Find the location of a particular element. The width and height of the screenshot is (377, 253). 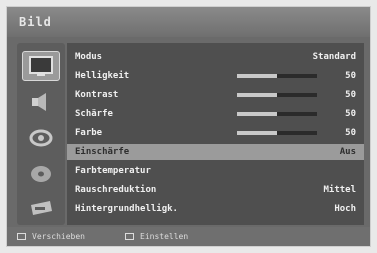

row-value: Mittel is located at coordinates (339, 190).